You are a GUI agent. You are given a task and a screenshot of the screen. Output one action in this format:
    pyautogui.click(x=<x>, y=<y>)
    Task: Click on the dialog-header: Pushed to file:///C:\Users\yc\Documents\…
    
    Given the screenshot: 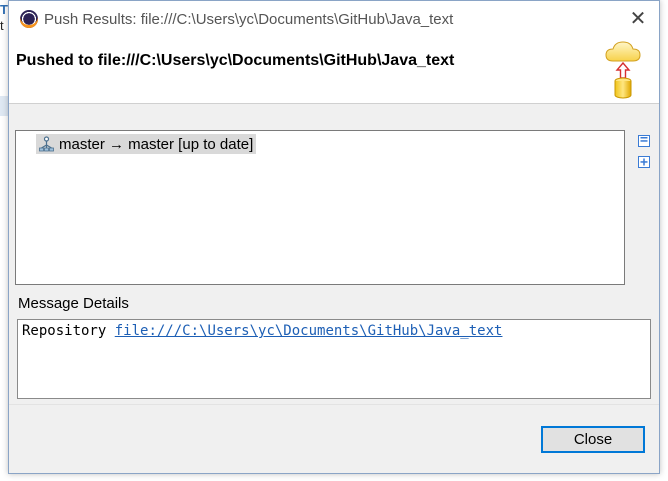 What is the action you would take?
    pyautogui.click(x=334, y=71)
    